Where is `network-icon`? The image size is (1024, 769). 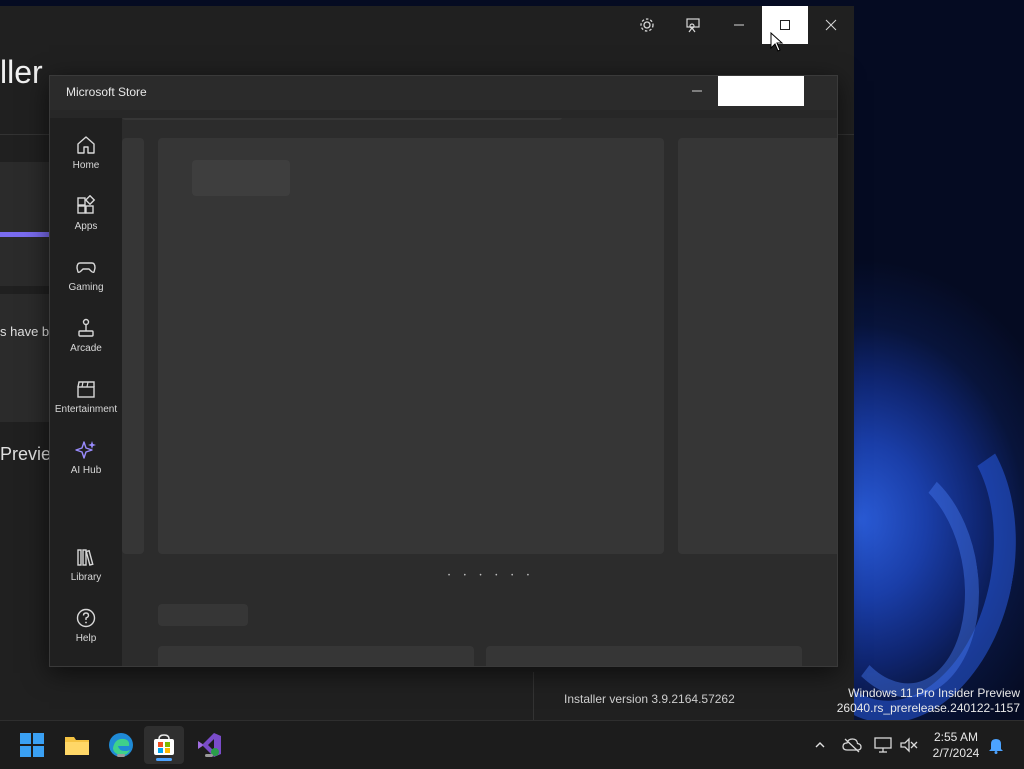 network-icon is located at coordinates (883, 745).